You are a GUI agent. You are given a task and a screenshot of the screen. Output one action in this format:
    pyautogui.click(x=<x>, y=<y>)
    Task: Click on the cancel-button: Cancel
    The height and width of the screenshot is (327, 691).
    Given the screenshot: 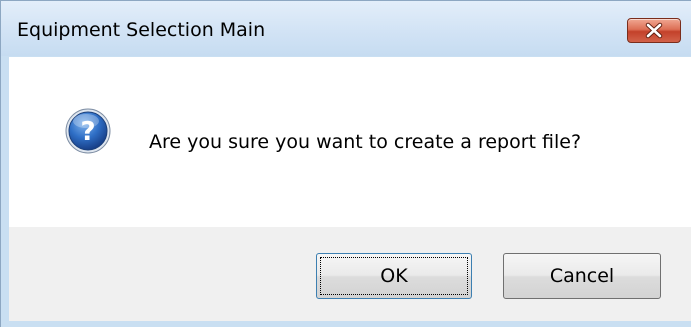 What is the action you would take?
    pyautogui.click(x=582, y=276)
    